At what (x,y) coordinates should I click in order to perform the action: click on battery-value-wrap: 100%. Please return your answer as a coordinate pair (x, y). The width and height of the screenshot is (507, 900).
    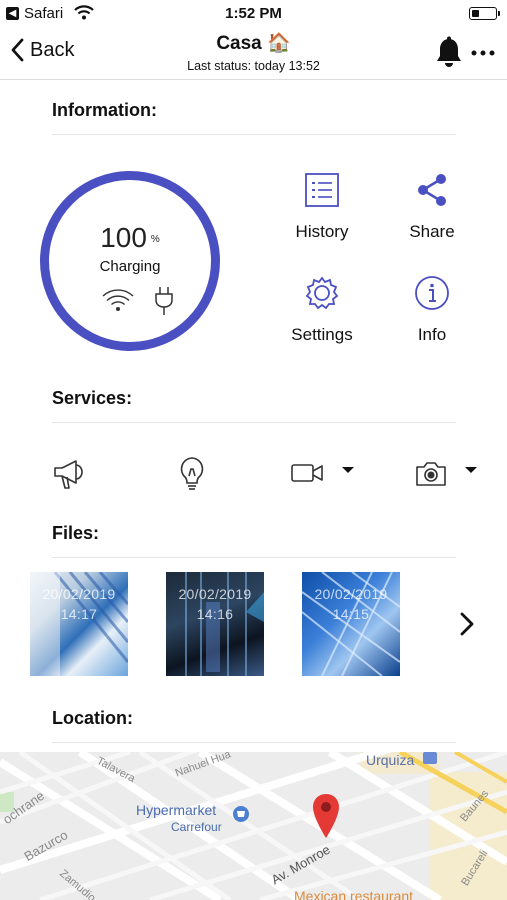
    Looking at the image, I should click on (130, 238).